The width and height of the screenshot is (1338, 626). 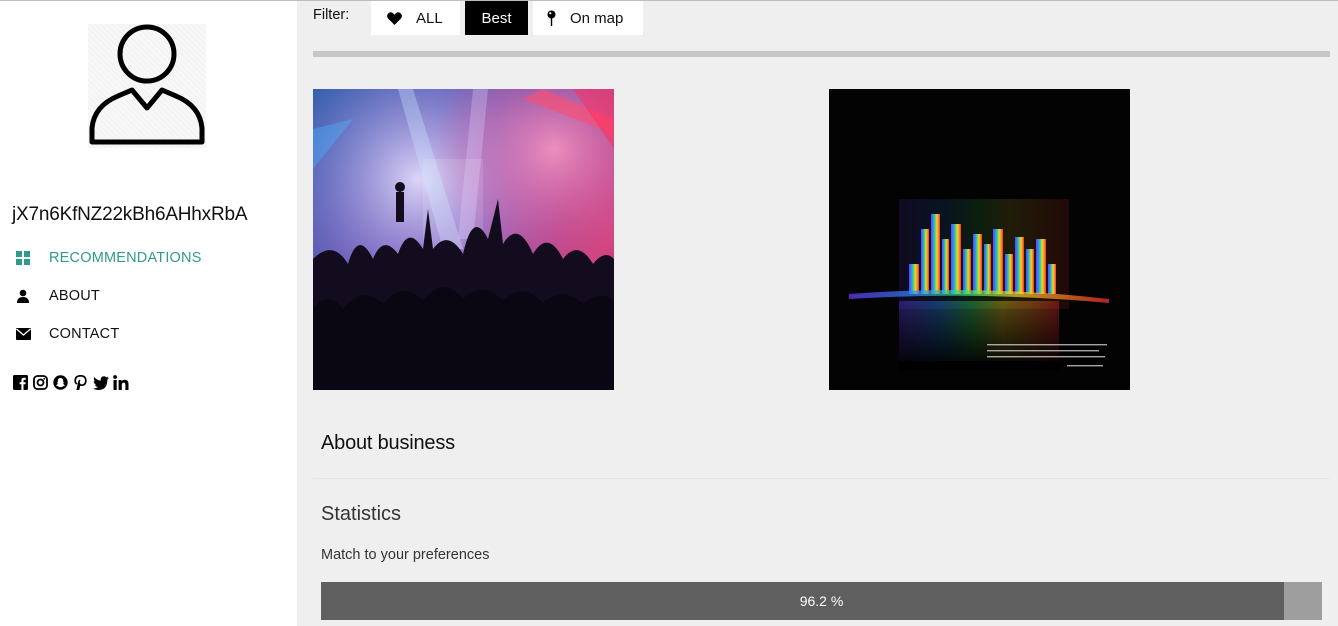 I want to click on filter-on-map-button: On map, so click(x=588, y=18).